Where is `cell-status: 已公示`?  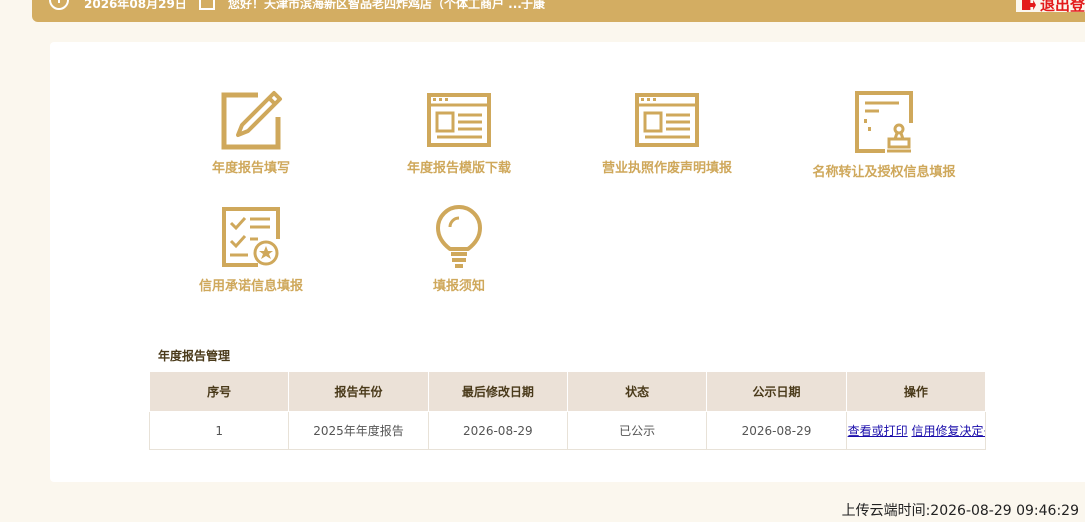 cell-status: 已公示 is located at coordinates (637, 430).